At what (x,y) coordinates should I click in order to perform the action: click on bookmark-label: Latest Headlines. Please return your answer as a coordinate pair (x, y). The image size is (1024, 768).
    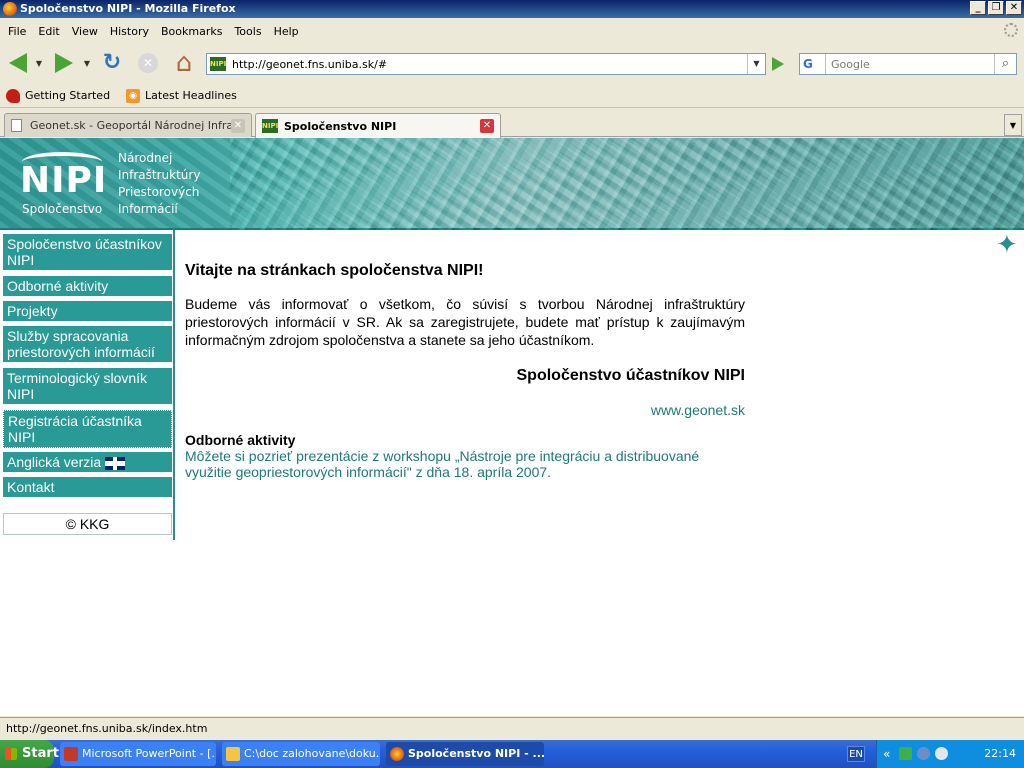
    Looking at the image, I should click on (191, 95).